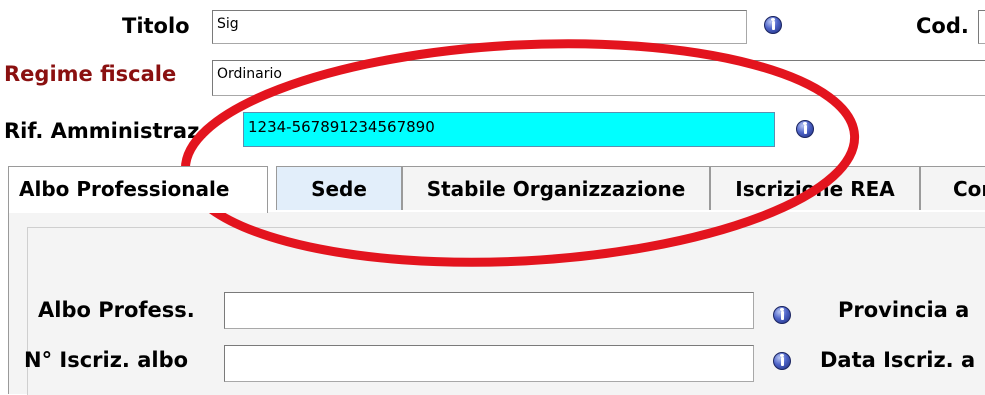 This screenshot has width=985, height=395. What do you see at coordinates (116, 310) in the screenshot?
I see `albo-profess-label: Albo Profess.` at bounding box center [116, 310].